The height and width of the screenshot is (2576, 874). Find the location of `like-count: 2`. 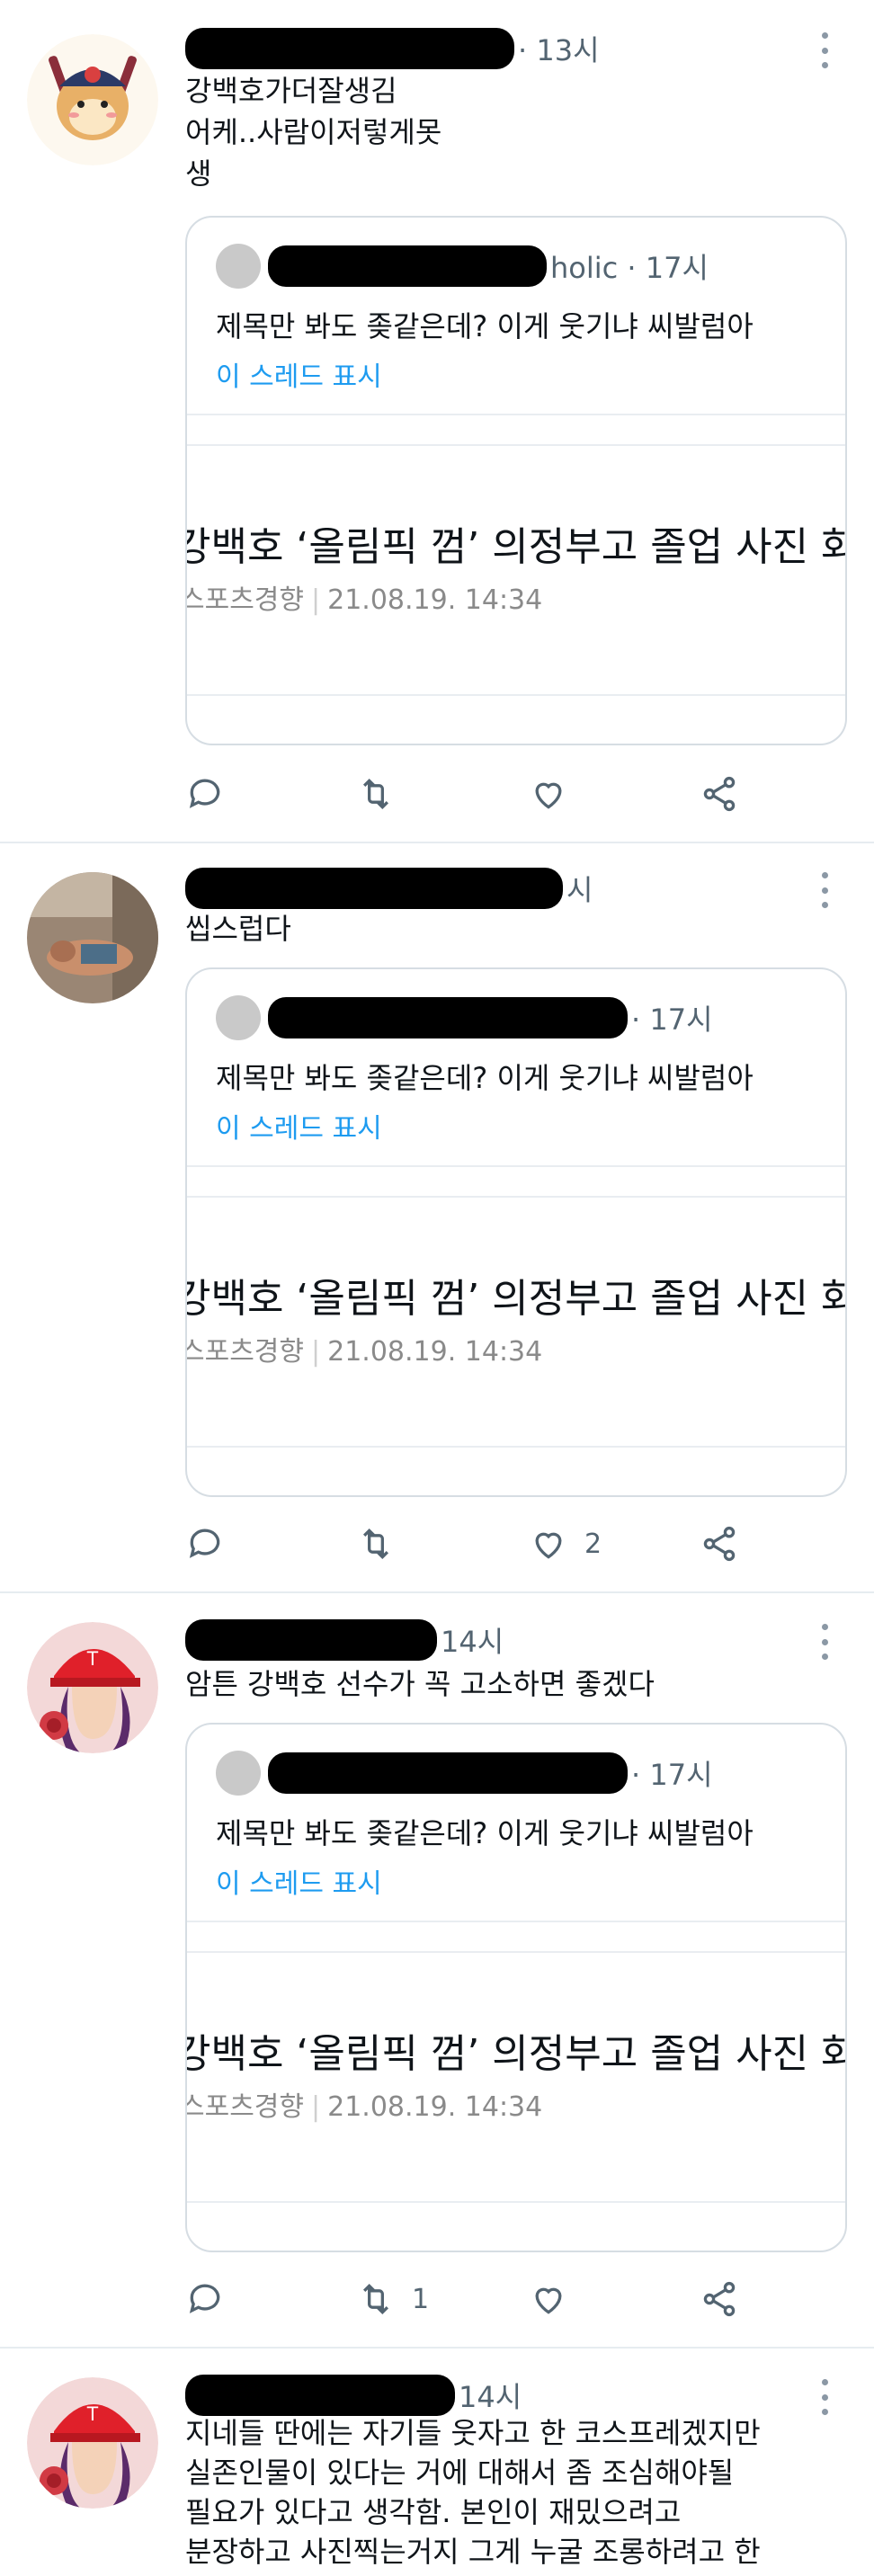

like-count: 2 is located at coordinates (593, 1544).